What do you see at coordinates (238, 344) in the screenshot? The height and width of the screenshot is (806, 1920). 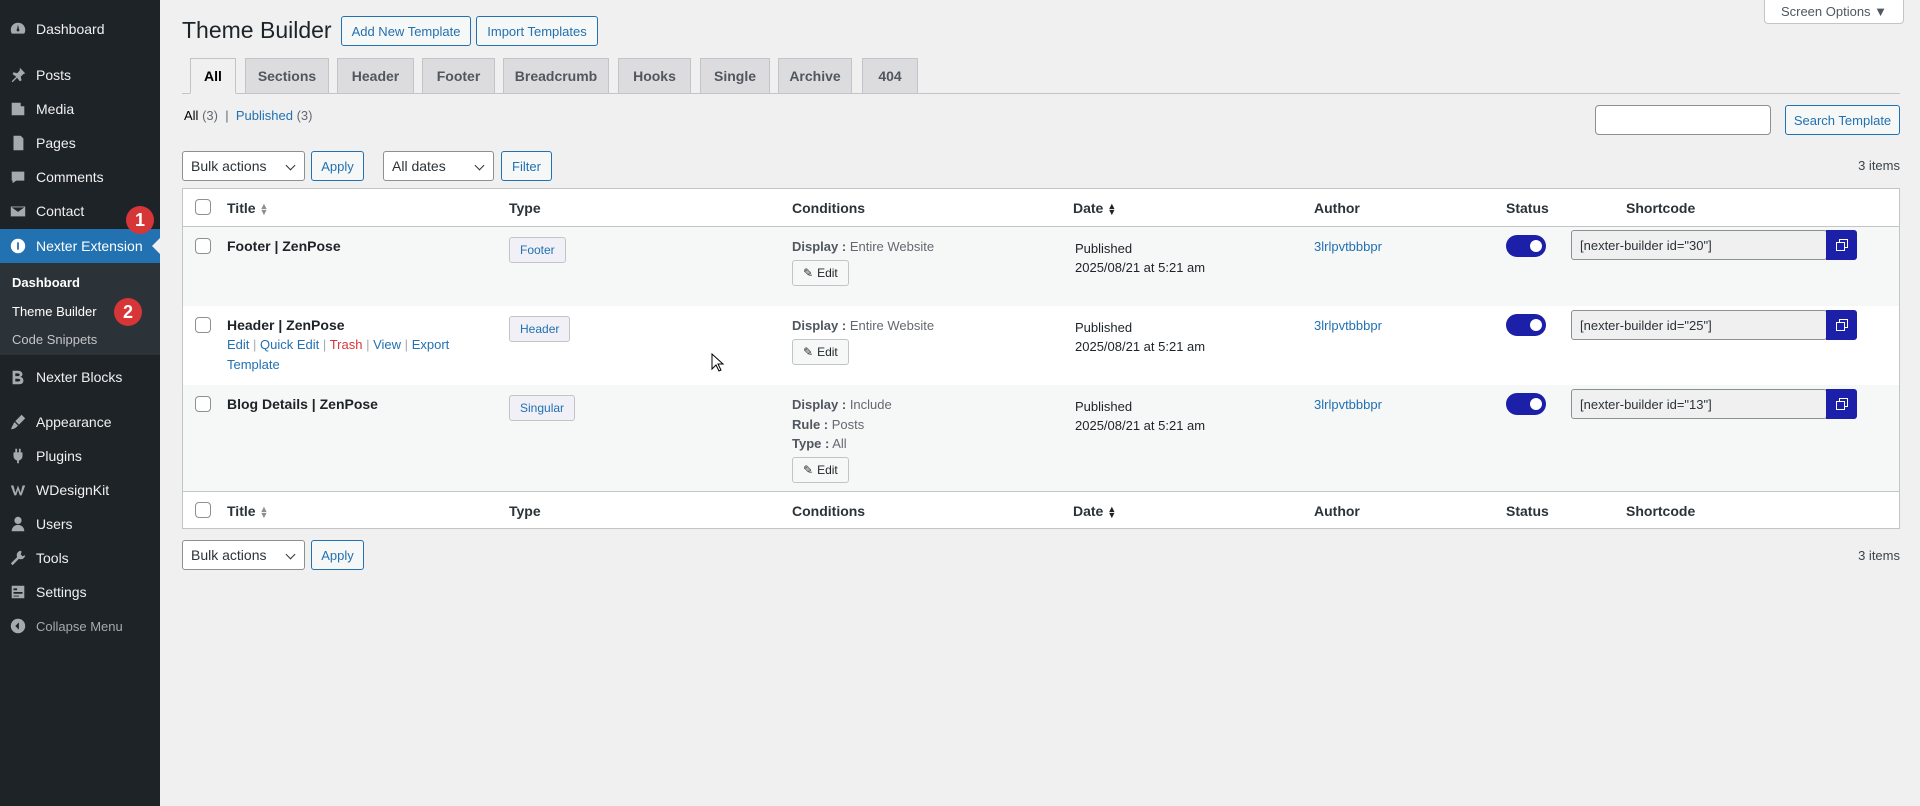 I see `action-edit: Edit` at bounding box center [238, 344].